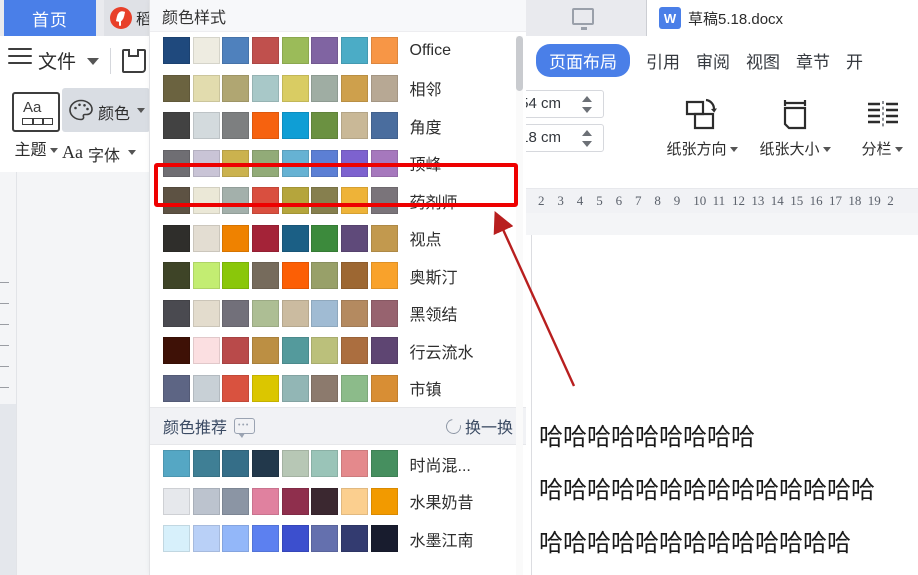  I want to click on refresh-label: 换一换, so click(489, 426).